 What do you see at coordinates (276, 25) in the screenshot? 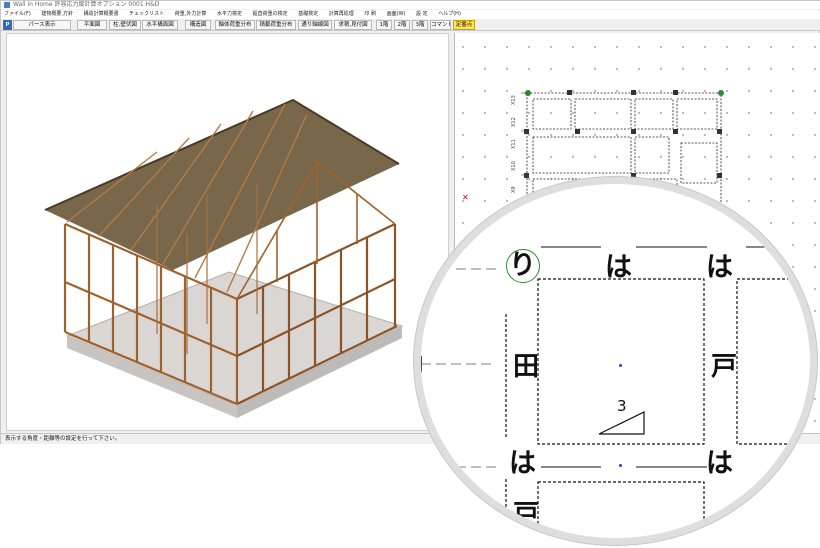
I see `floor-load-button: 積載荷重分布` at bounding box center [276, 25].